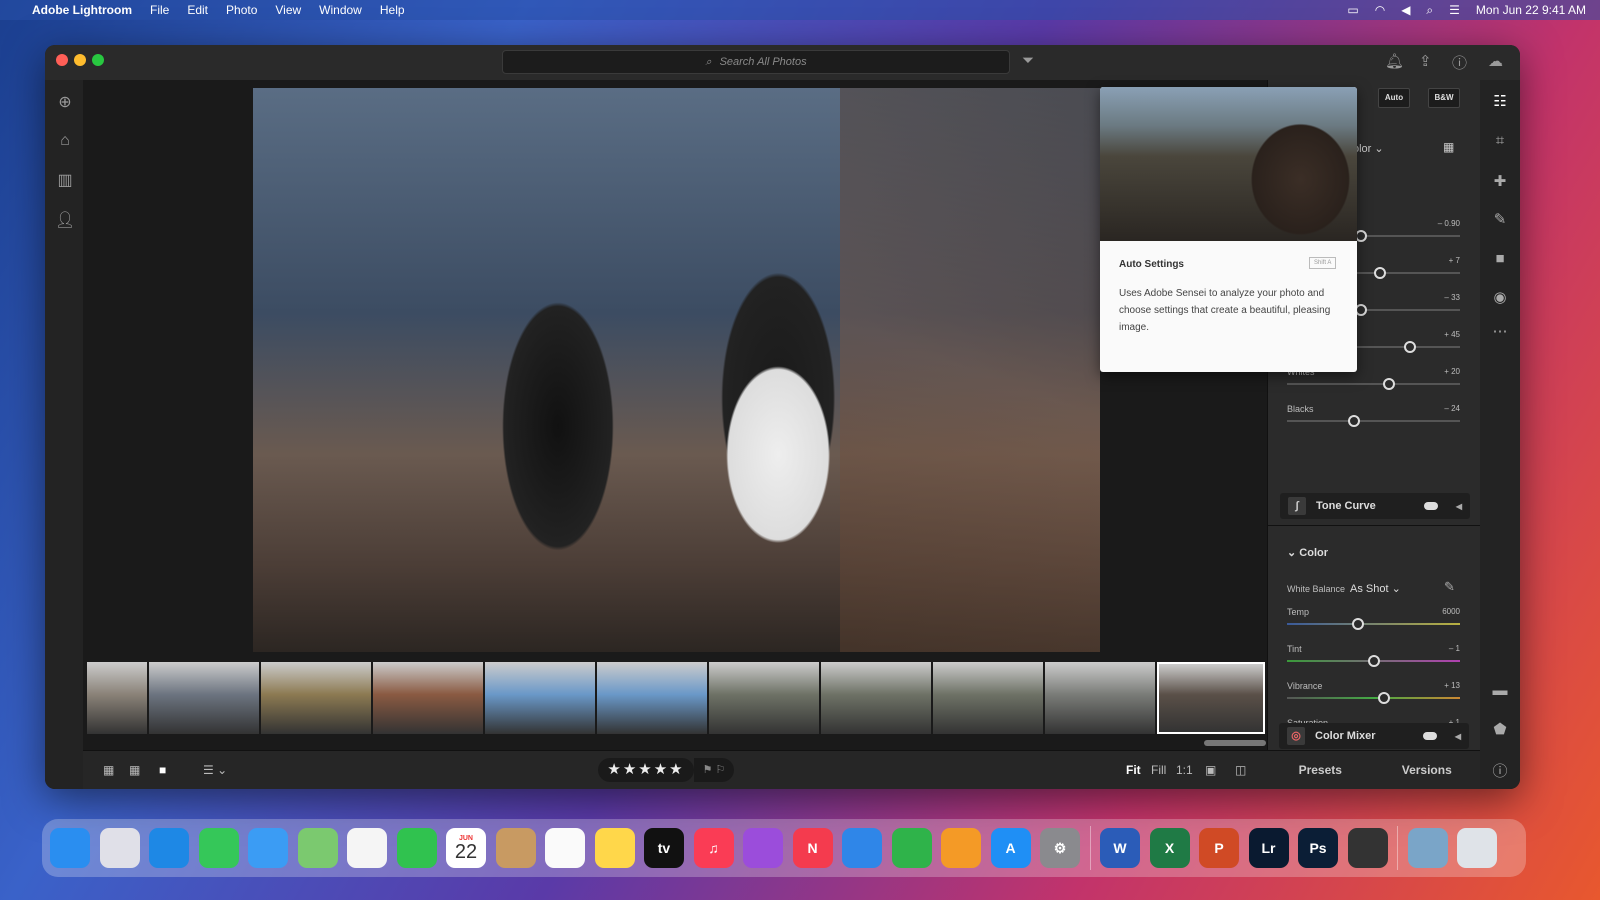 The width and height of the screenshot is (1600, 900). What do you see at coordinates (1452, 334) in the screenshot?
I see `slider-value: + 45` at bounding box center [1452, 334].